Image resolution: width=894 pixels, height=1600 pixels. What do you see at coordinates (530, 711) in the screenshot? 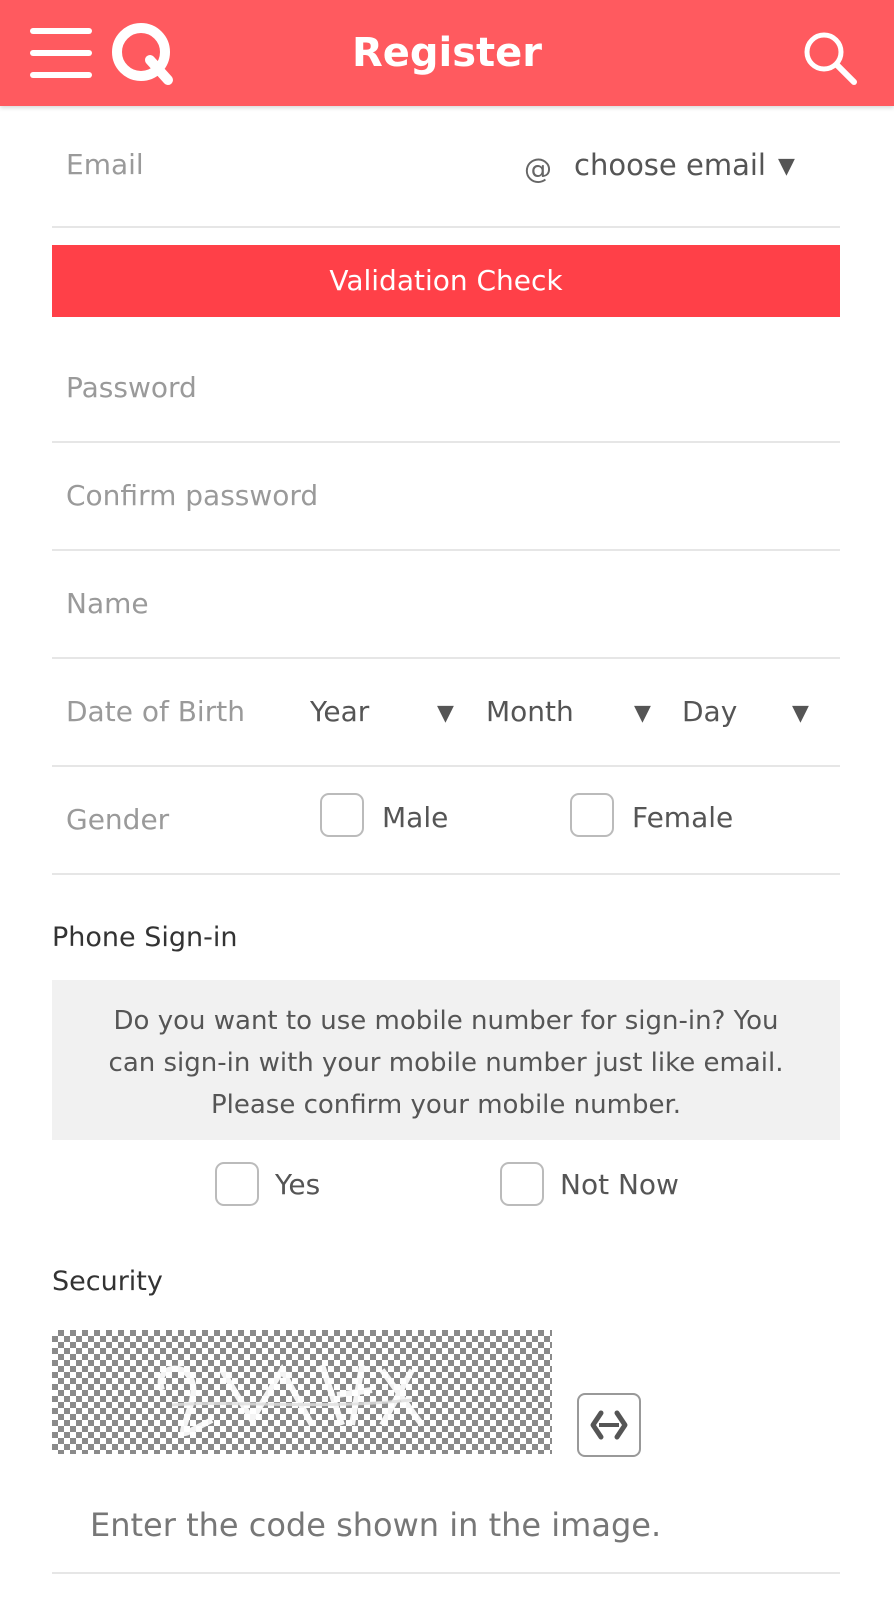
I see `month-select: Month` at bounding box center [530, 711].